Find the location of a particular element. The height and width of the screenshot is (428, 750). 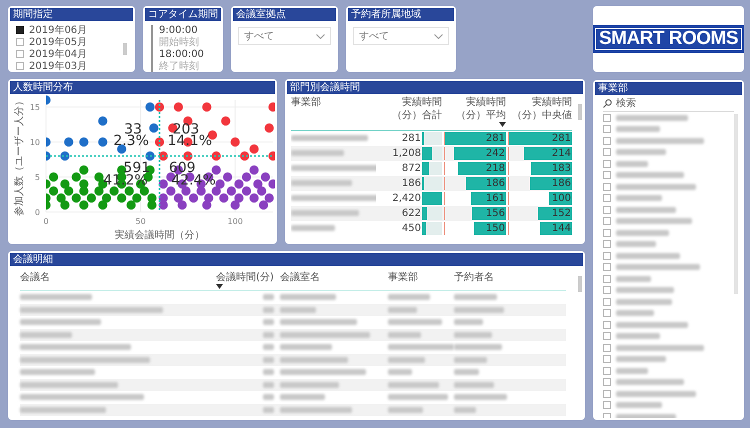

panel-title: 部門別会議時間 is located at coordinates (435, 87).